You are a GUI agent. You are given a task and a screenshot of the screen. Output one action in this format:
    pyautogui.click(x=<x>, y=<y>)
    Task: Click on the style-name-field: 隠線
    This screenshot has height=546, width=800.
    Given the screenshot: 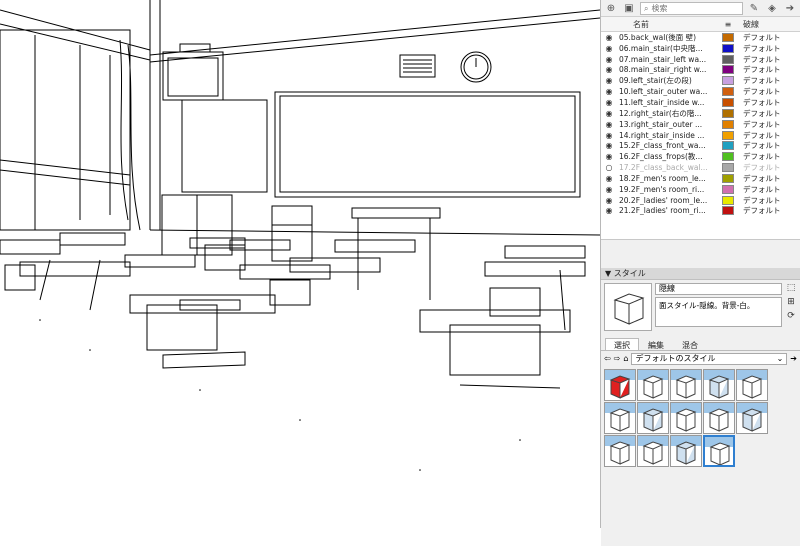 What is the action you would take?
    pyautogui.click(x=718, y=289)
    